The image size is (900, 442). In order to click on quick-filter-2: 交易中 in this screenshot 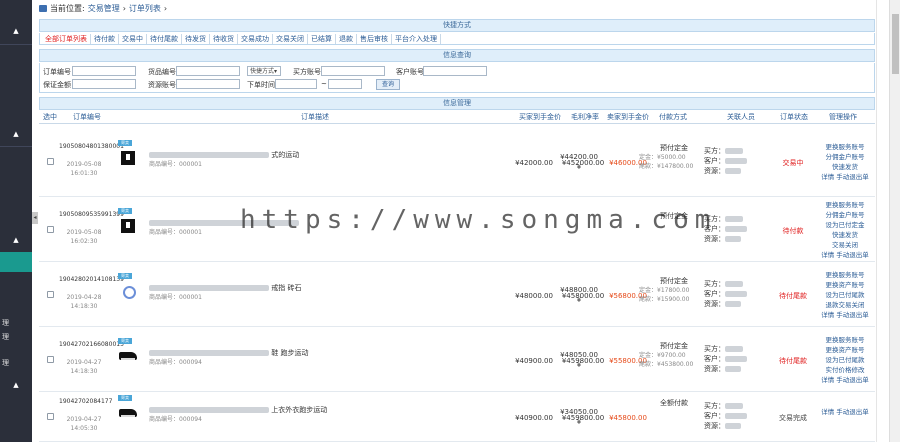, I will do `click(133, 38)`.